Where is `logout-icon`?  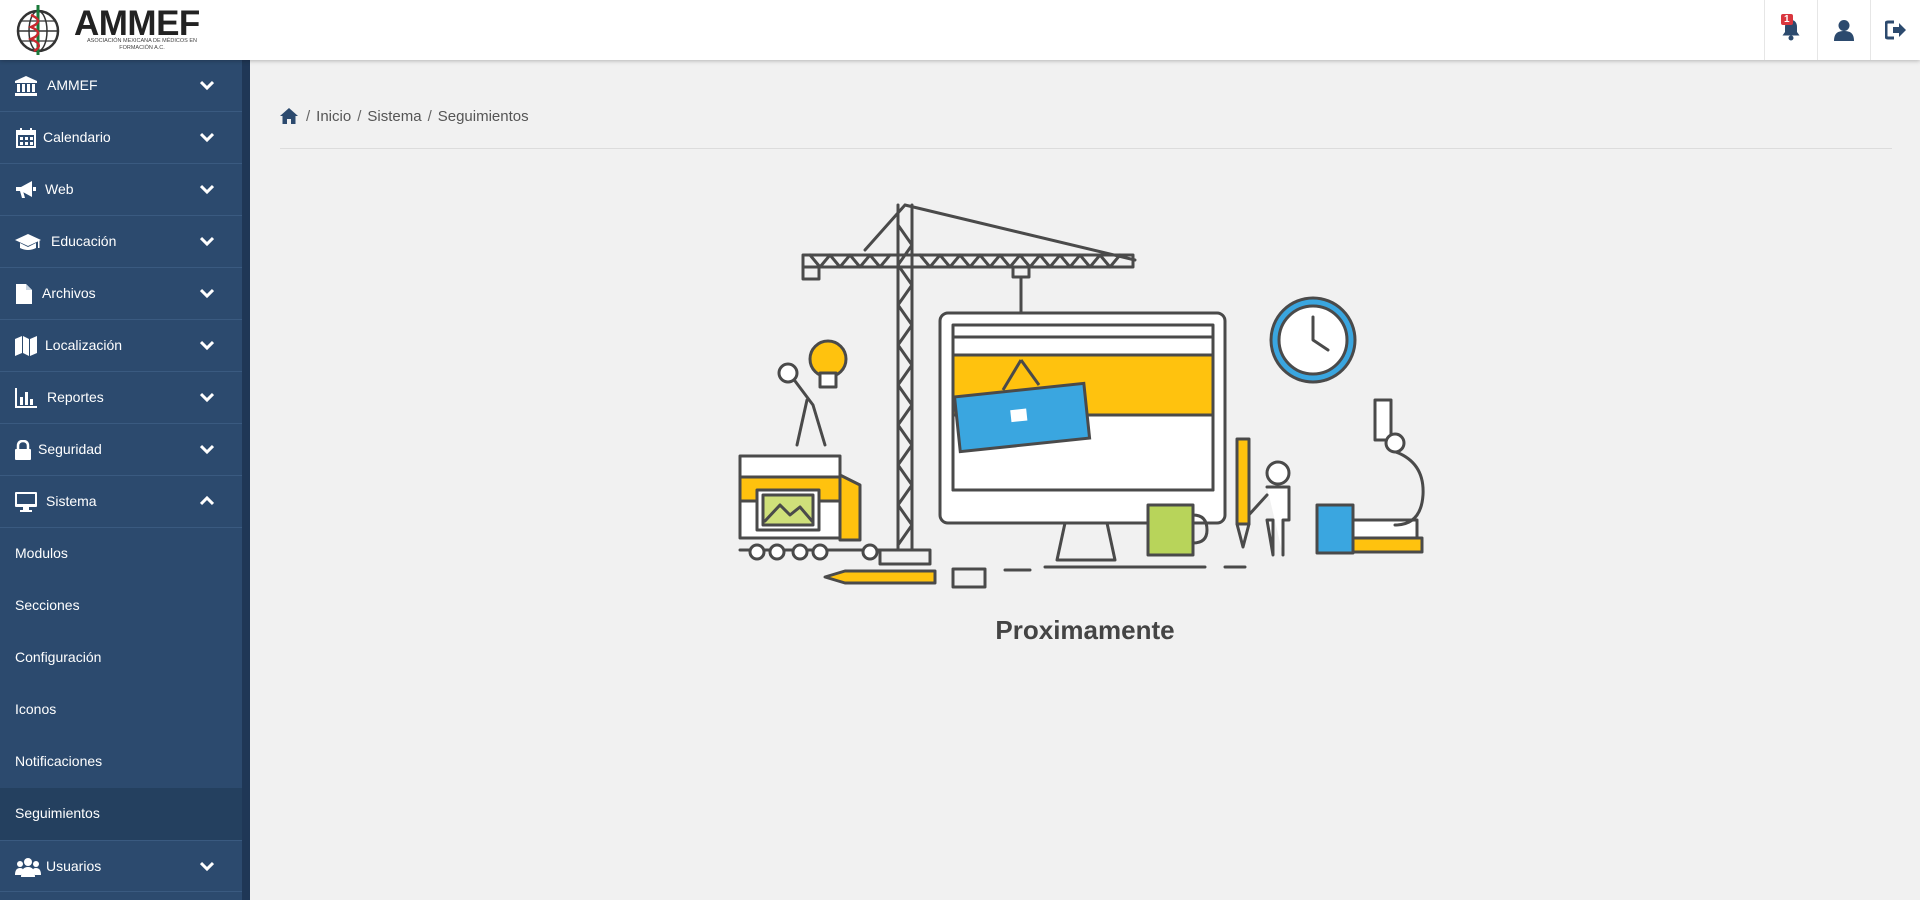 logout-icon is located at coordinates (1895, 30).